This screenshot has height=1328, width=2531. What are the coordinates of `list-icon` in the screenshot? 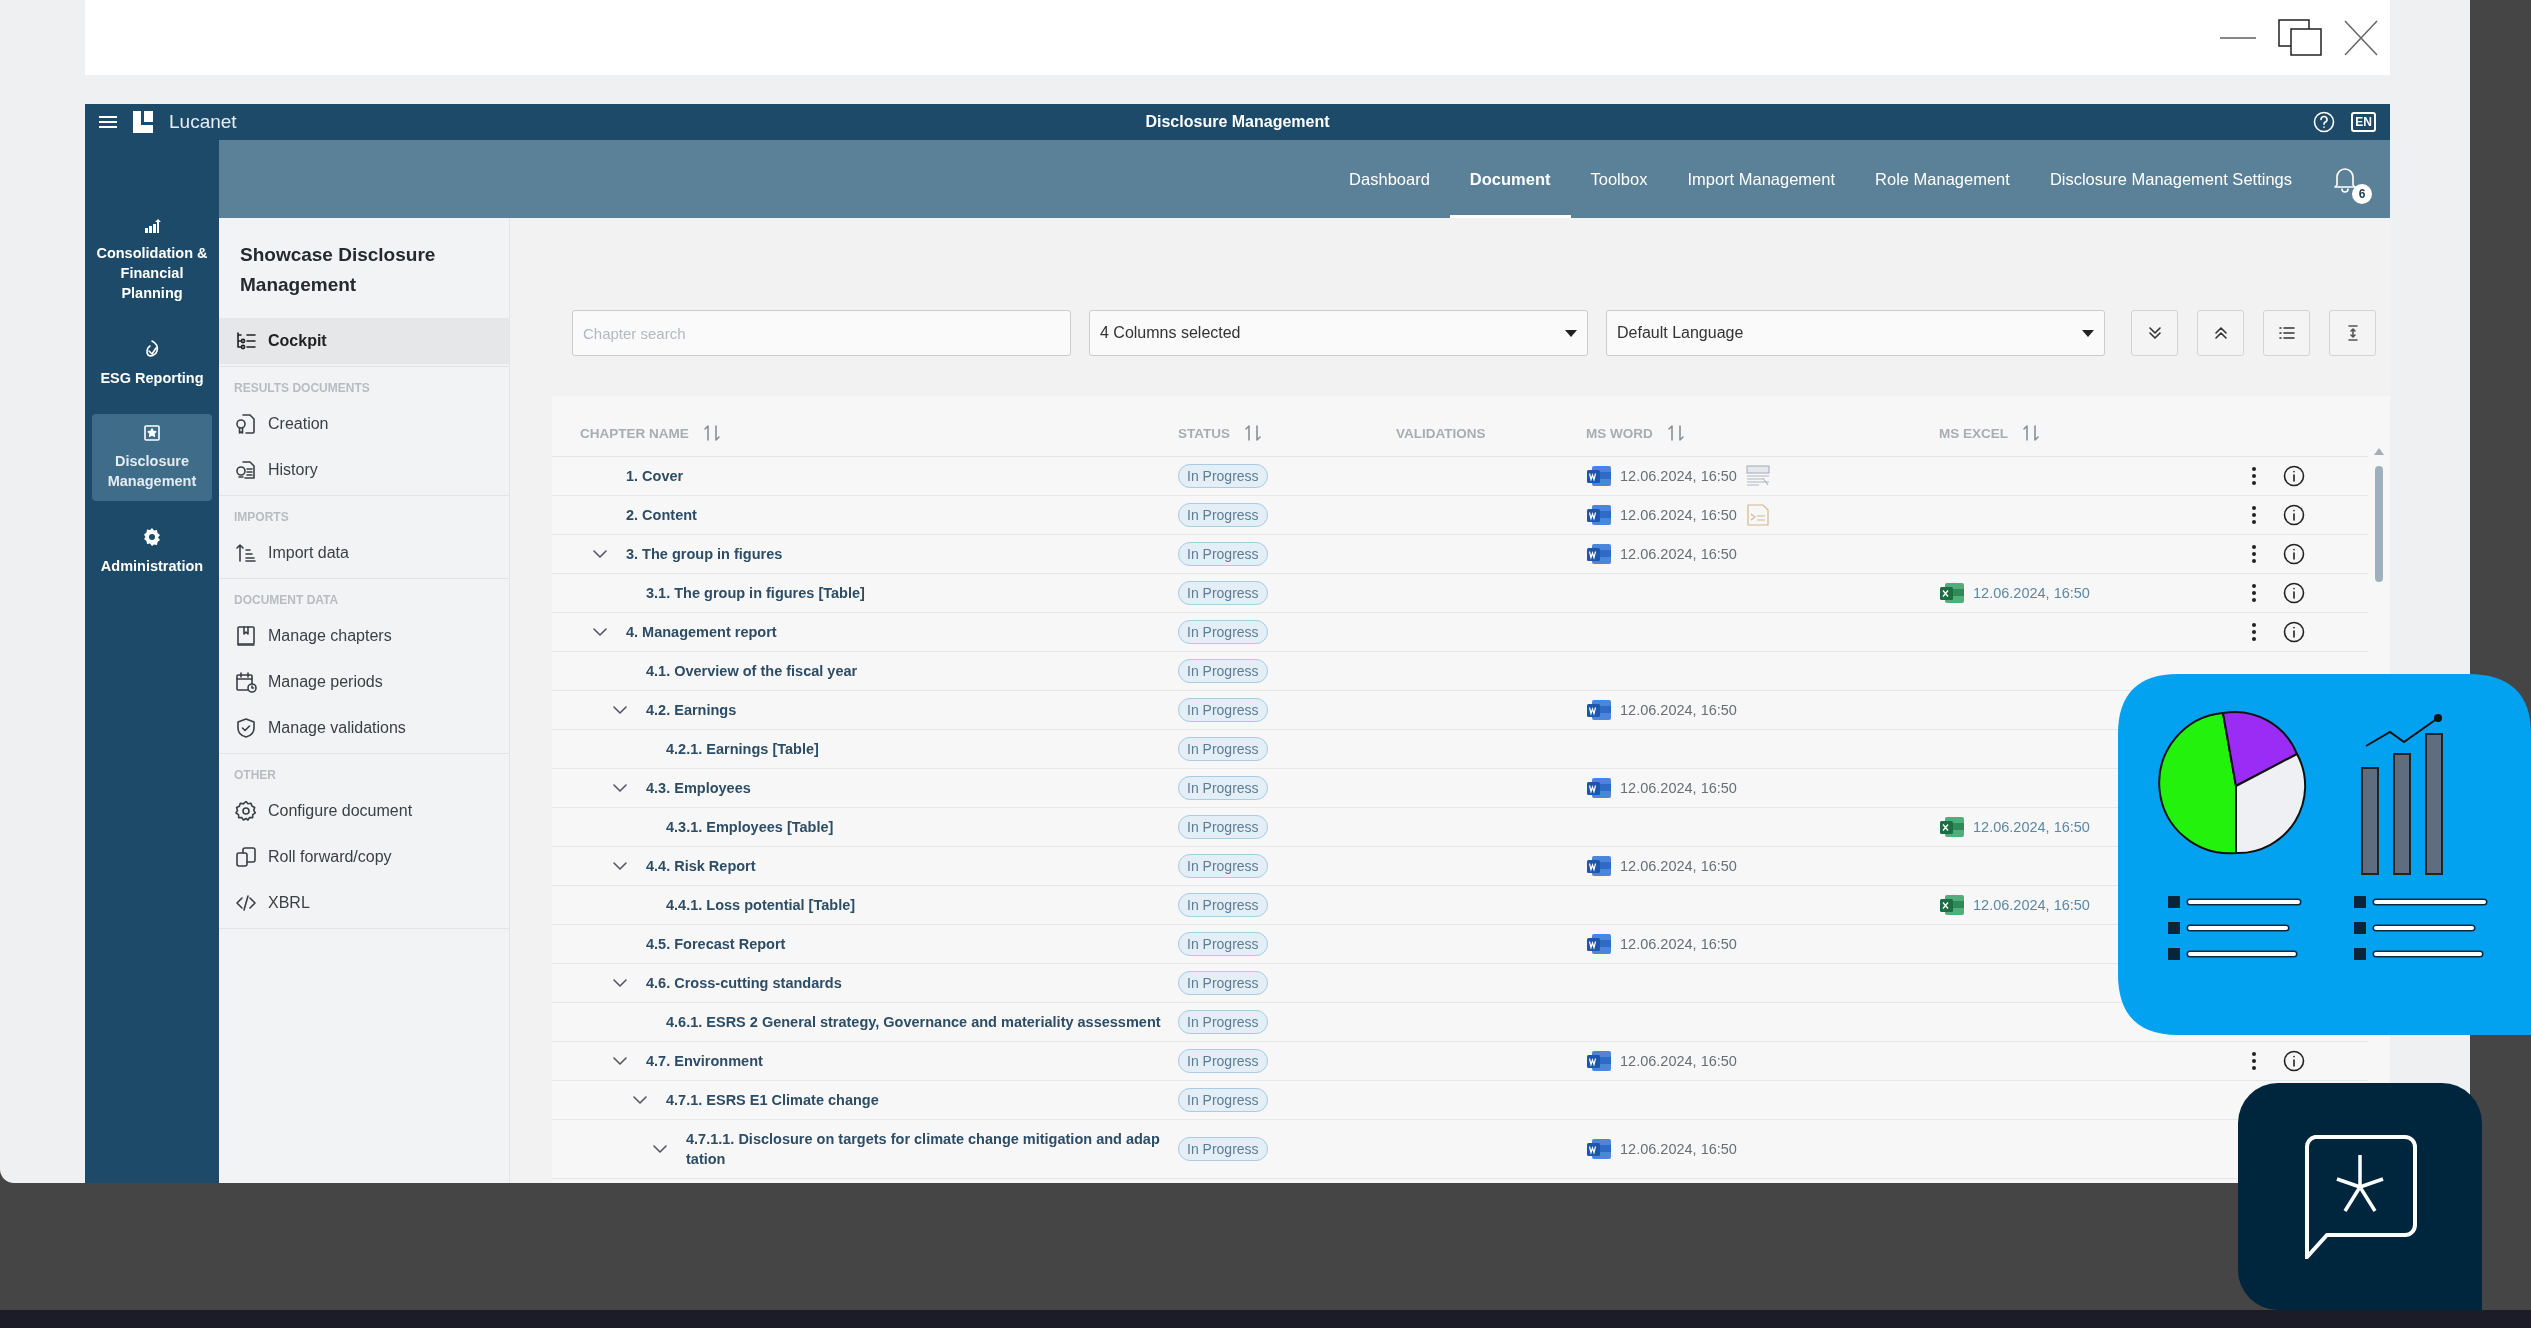 It's located at (2286, 333).